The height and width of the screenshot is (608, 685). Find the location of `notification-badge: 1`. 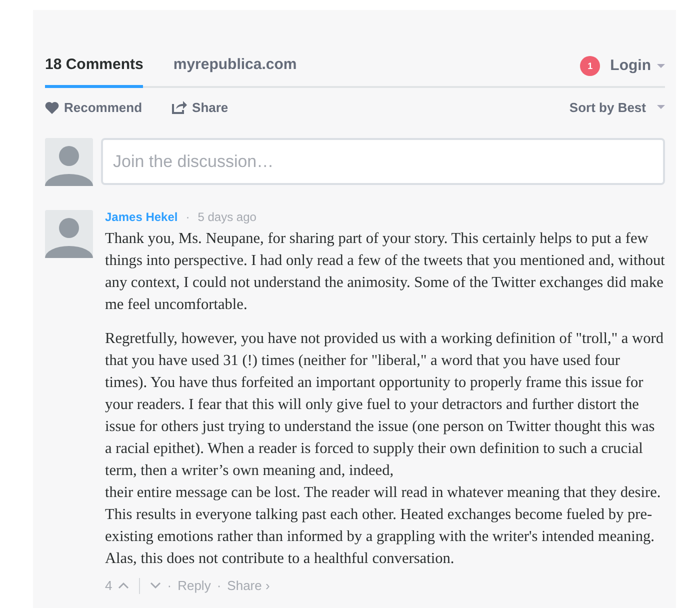

notification-badge: 1 is located at coordinates (590, 66).